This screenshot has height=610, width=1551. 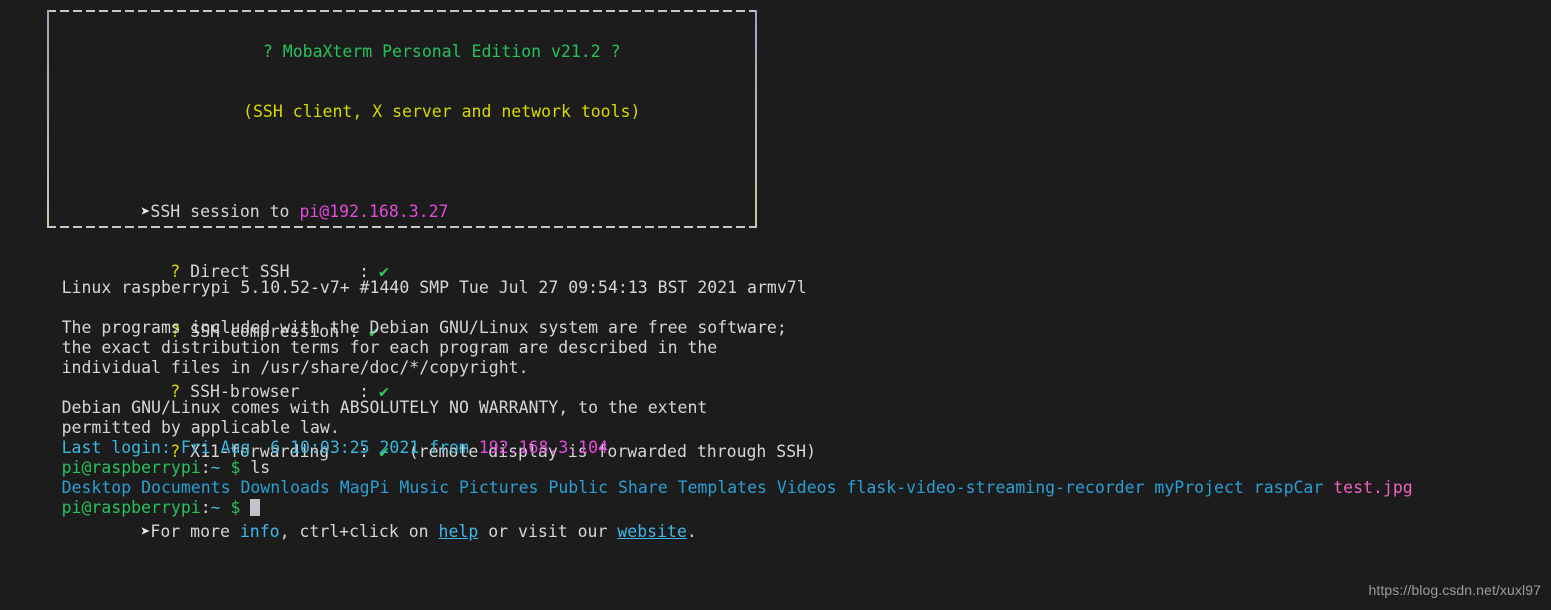 I want to click on footer-text-2: , ctrl+click on, so click(x=359, y=531).